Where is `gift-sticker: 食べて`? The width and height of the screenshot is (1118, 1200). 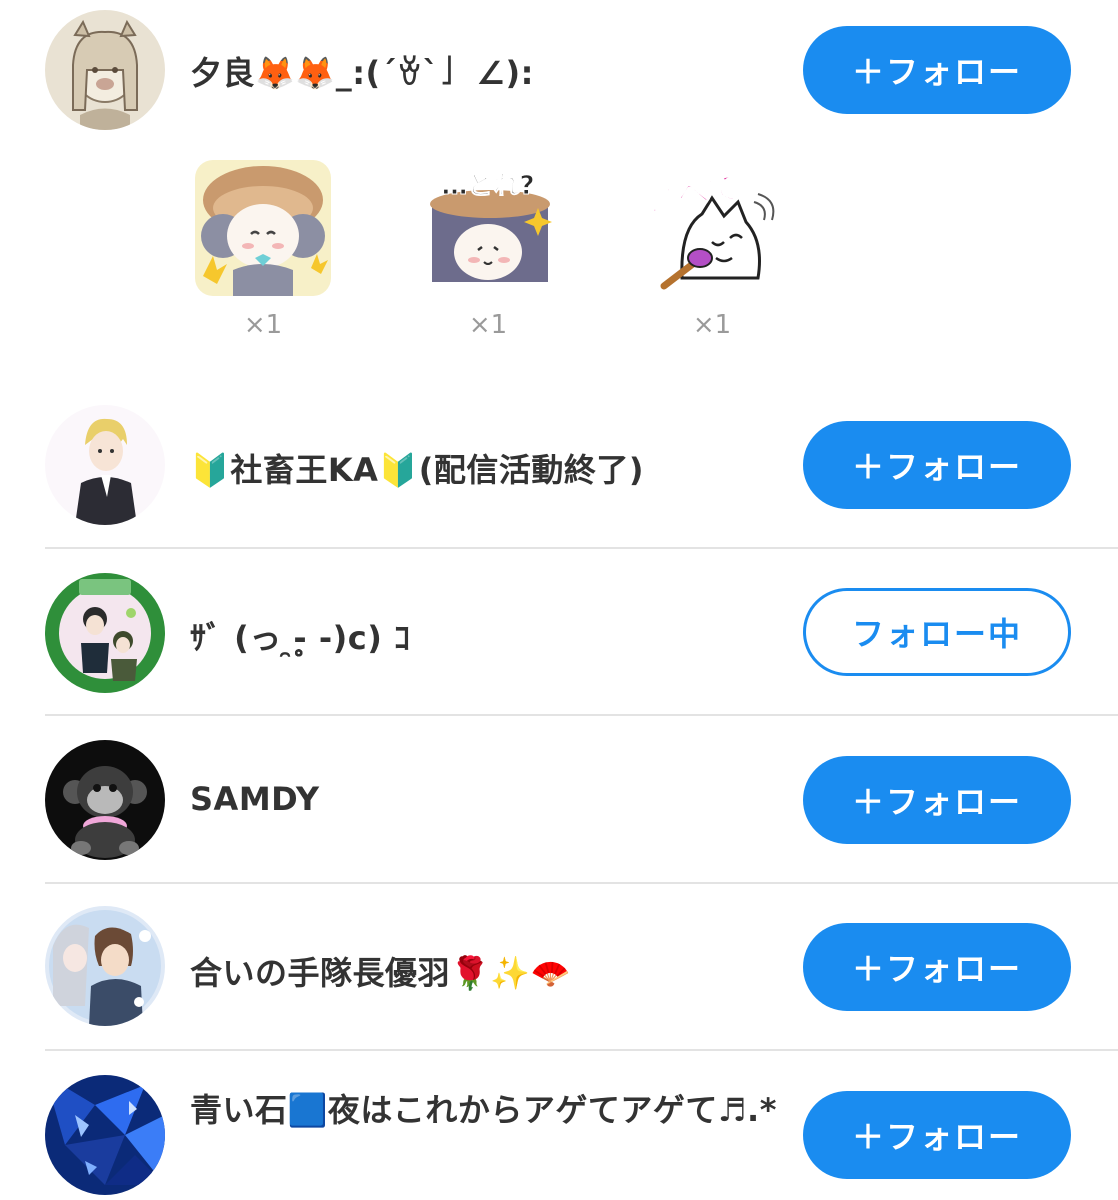
gift-sticker: 食べて is located at coordinates (712, 228).